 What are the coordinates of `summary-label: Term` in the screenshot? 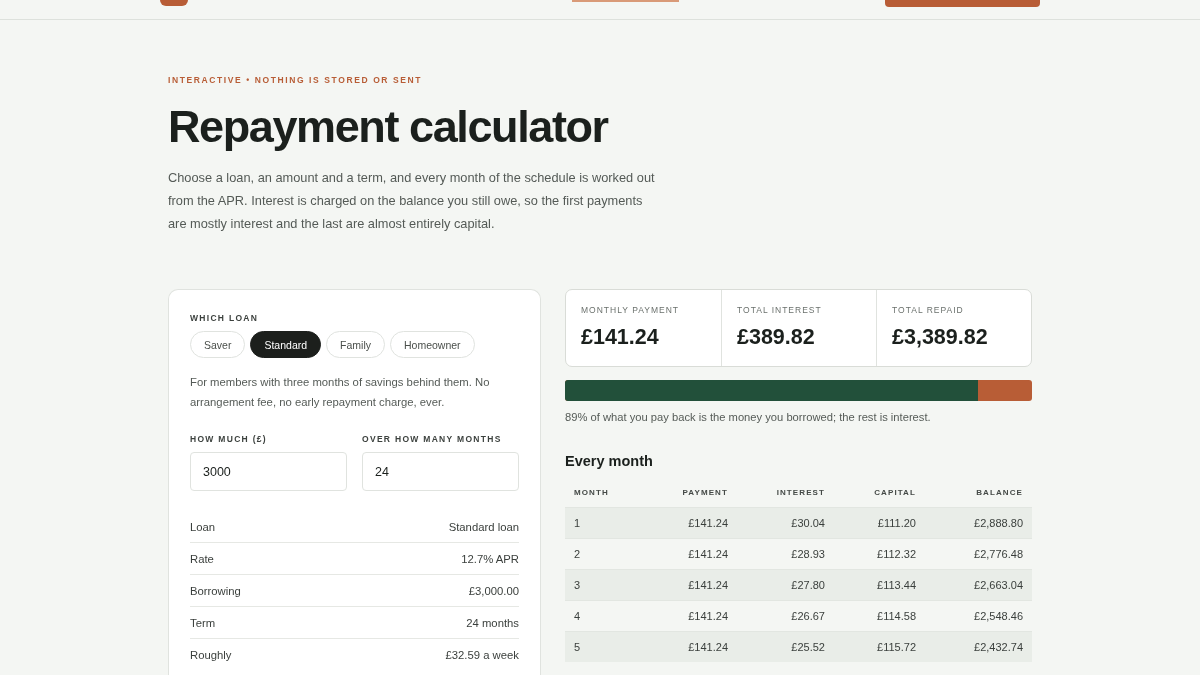 It's located at (203, 622).